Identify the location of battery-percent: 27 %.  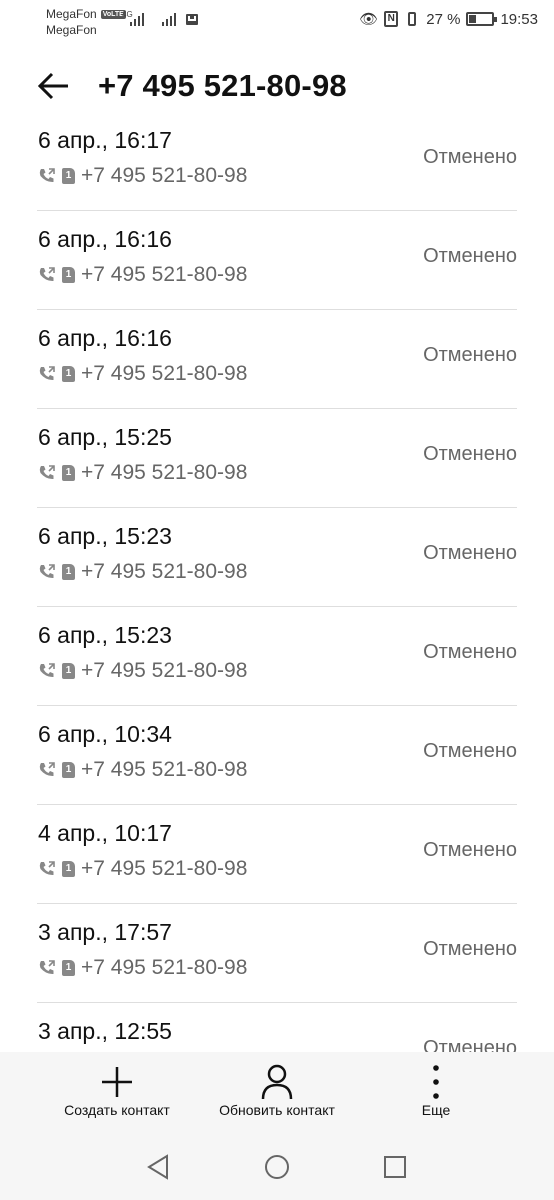
(443, 19).